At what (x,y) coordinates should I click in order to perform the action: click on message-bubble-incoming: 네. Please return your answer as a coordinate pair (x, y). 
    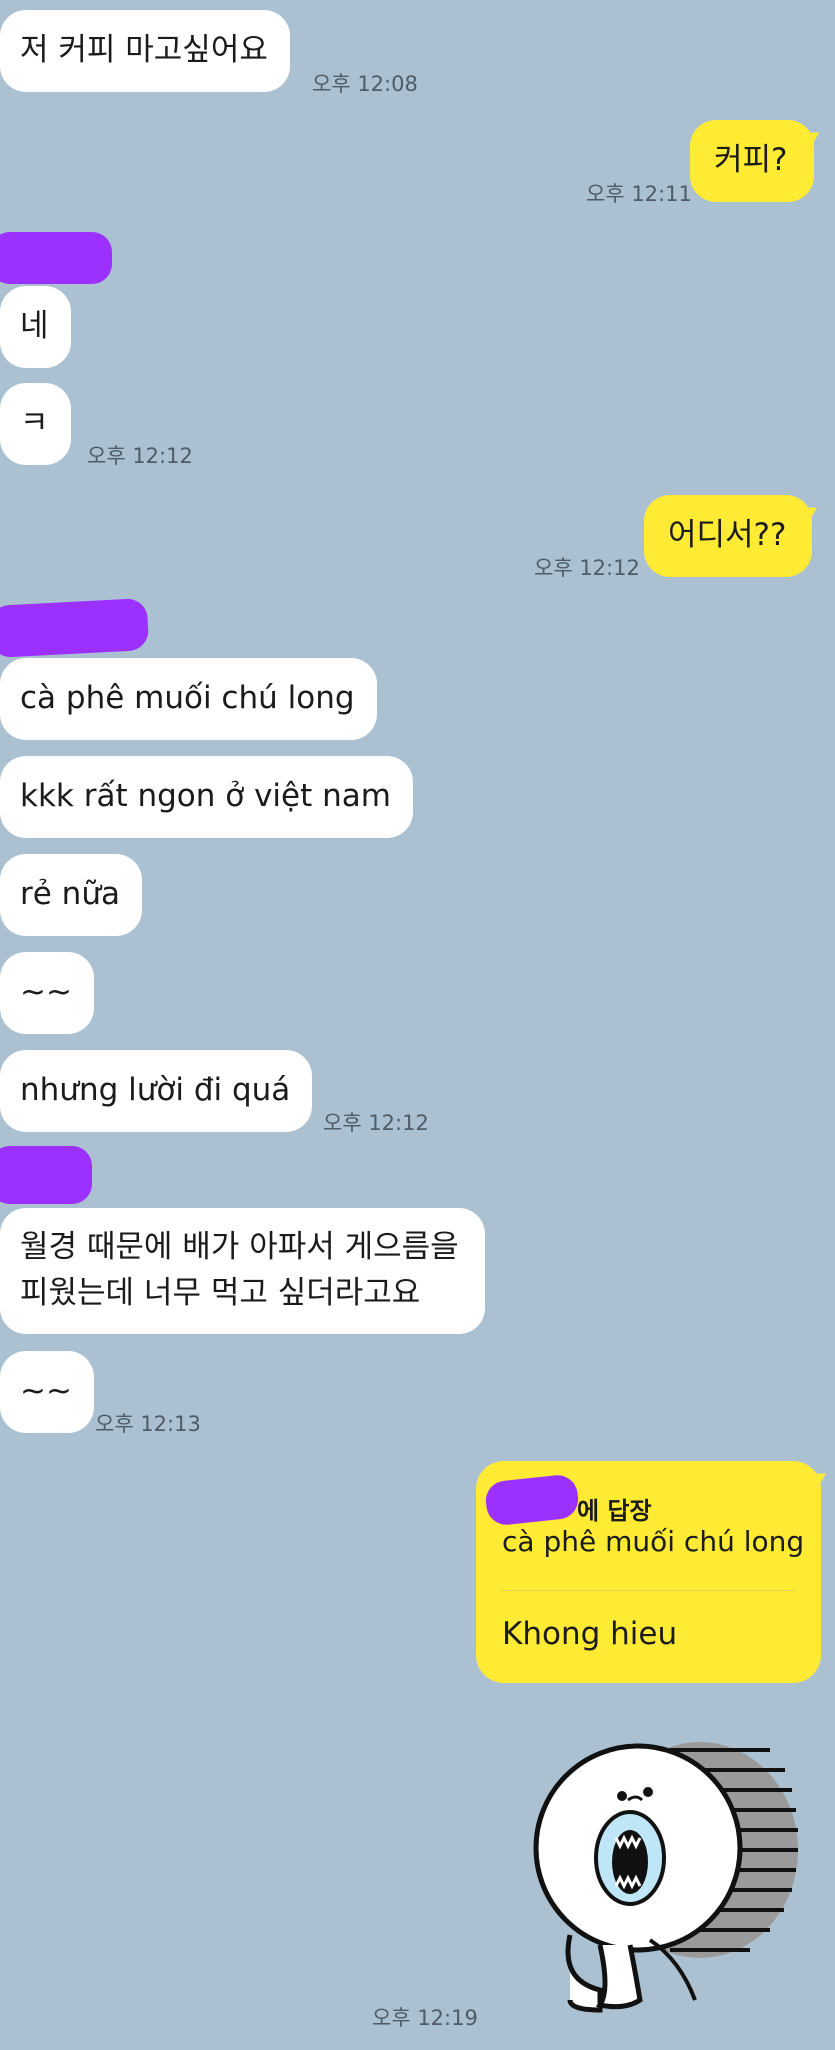
    Looking at the image, I should click on (35, 327).